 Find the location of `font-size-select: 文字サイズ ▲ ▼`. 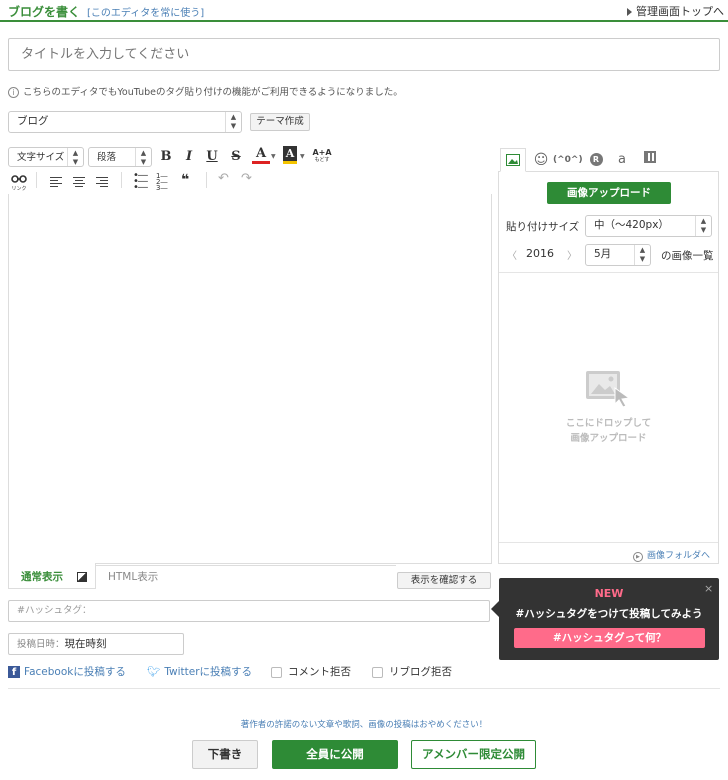

font-size-select: 文字サイズ ▲ ▼ is located at coordinates (46, 157).